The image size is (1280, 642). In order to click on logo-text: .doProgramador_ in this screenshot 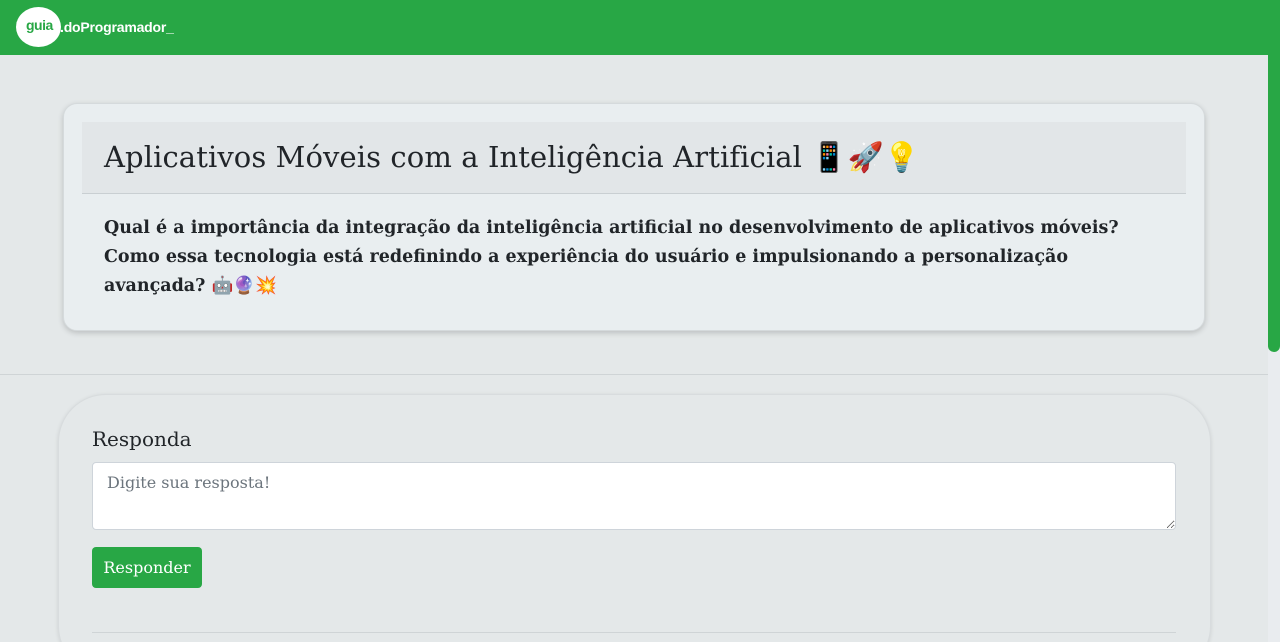, I will do `click(117, 27)`.